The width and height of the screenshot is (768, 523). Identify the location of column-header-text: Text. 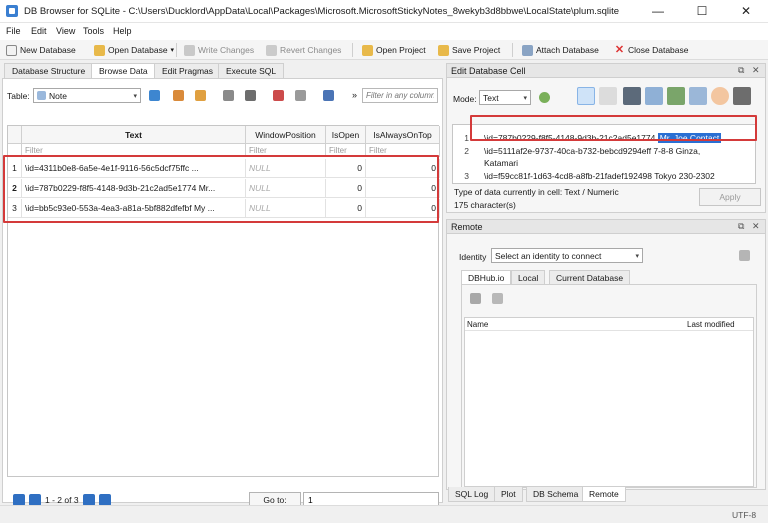
(134, 135).